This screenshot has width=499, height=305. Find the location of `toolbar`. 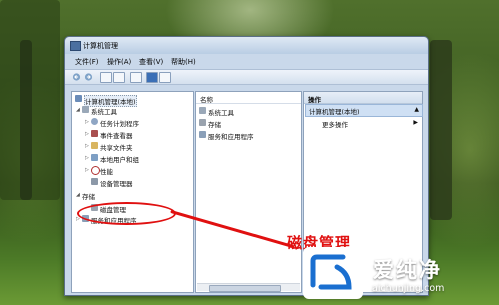

toolbar is located at coordinates (246, 77).